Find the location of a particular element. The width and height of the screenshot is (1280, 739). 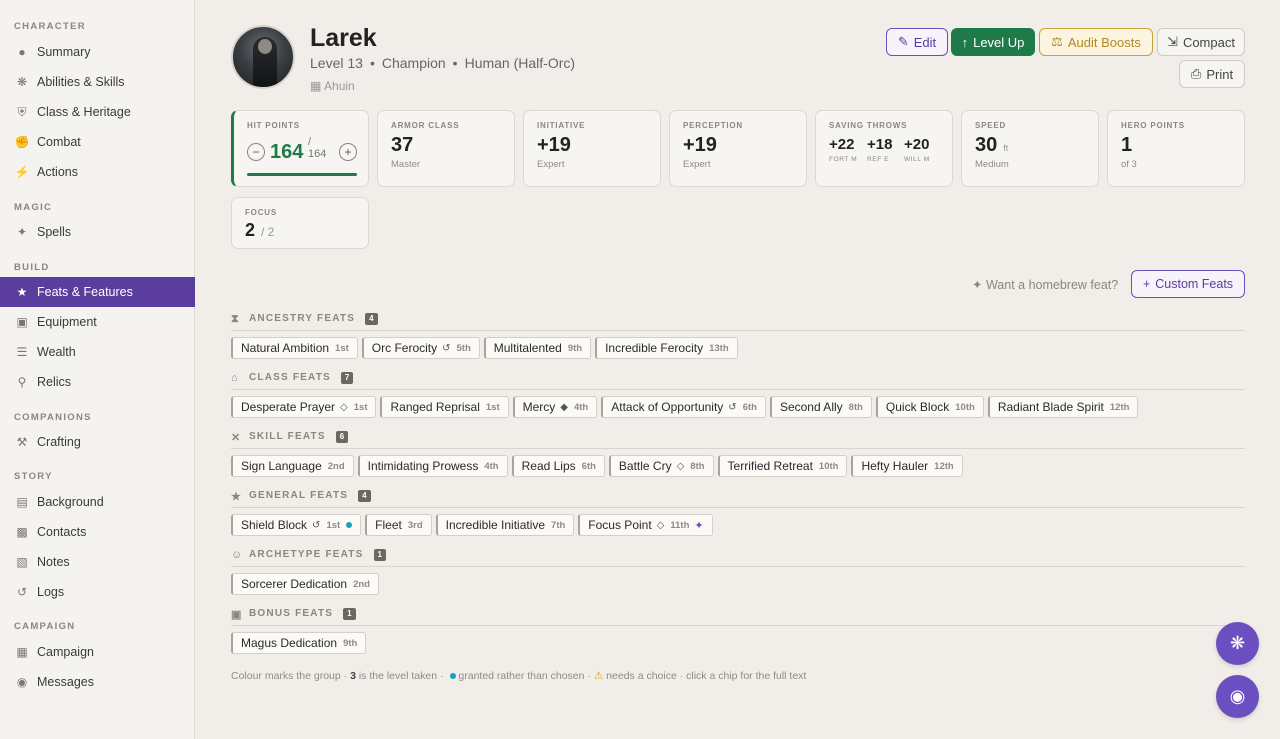

compact-button: ⇲ Compact is located at coordinates (1201, 42).